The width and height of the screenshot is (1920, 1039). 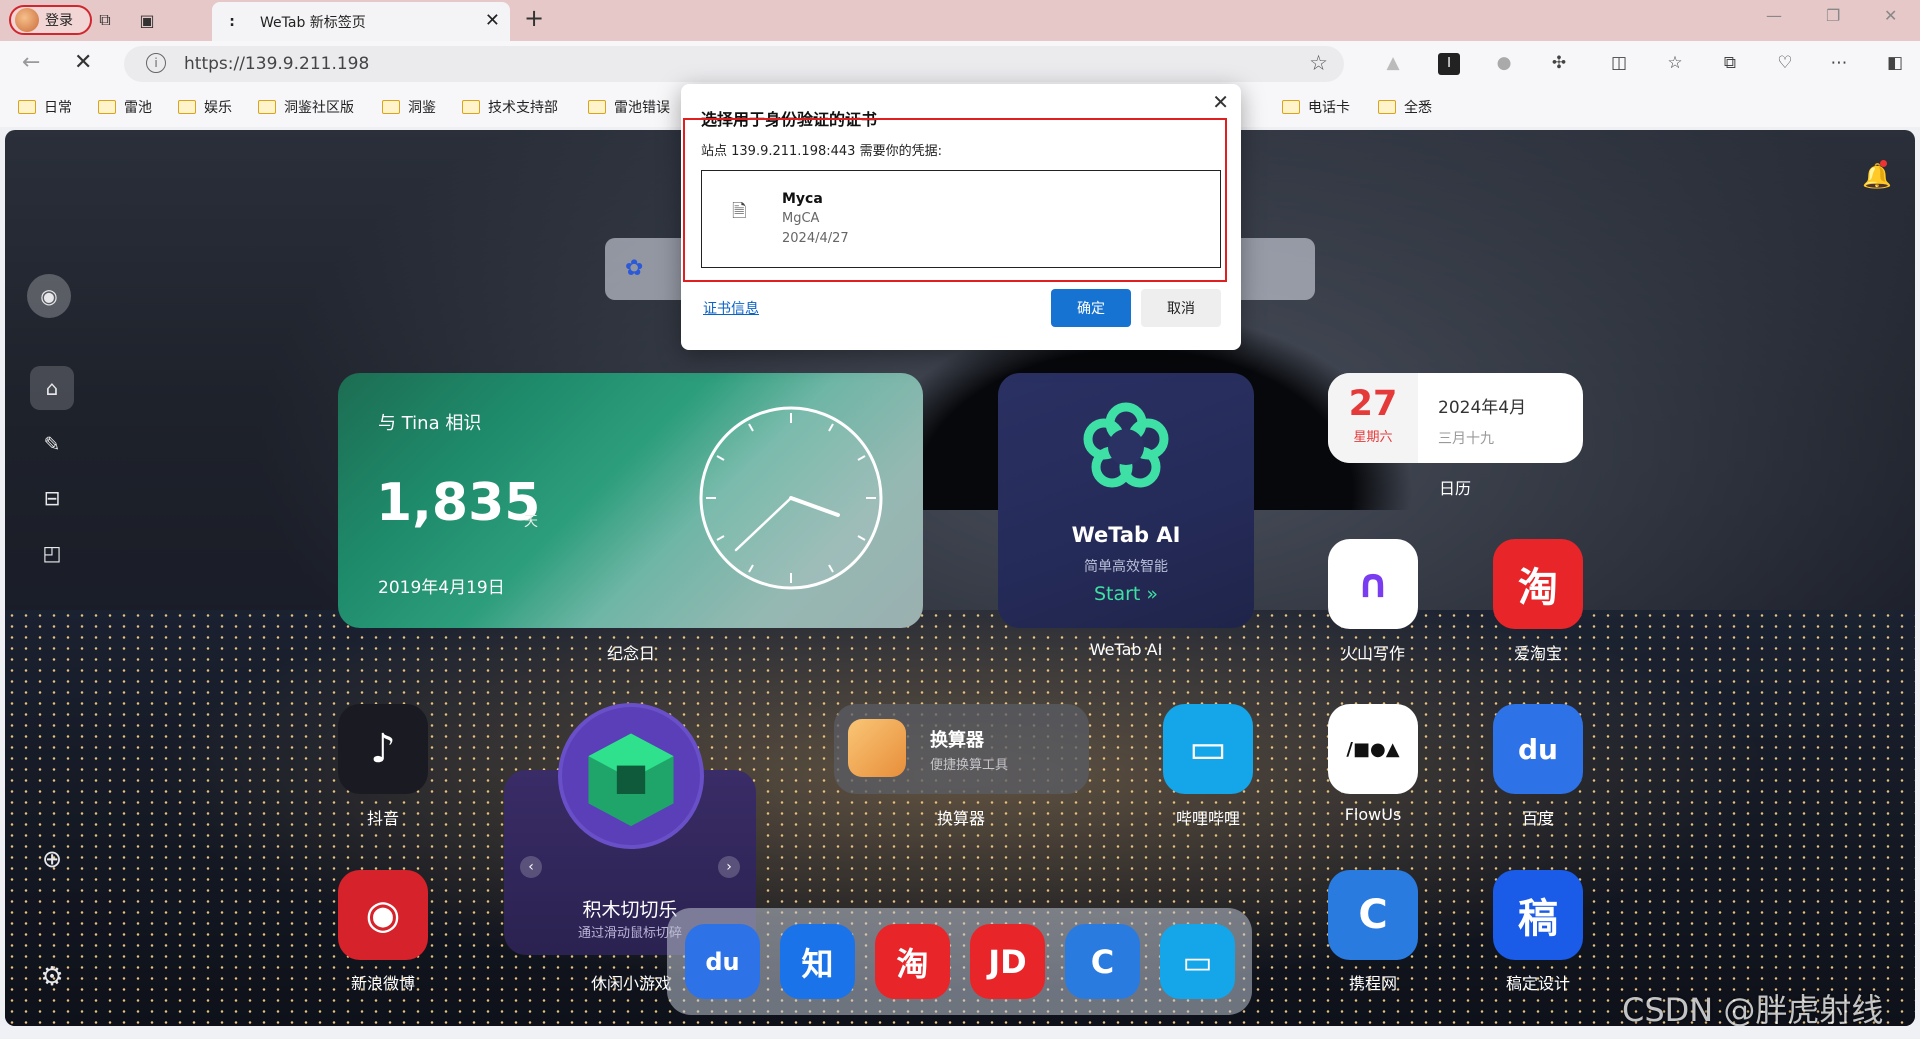 I want to click on new-tab-button: +, so click(x=534, y=18).